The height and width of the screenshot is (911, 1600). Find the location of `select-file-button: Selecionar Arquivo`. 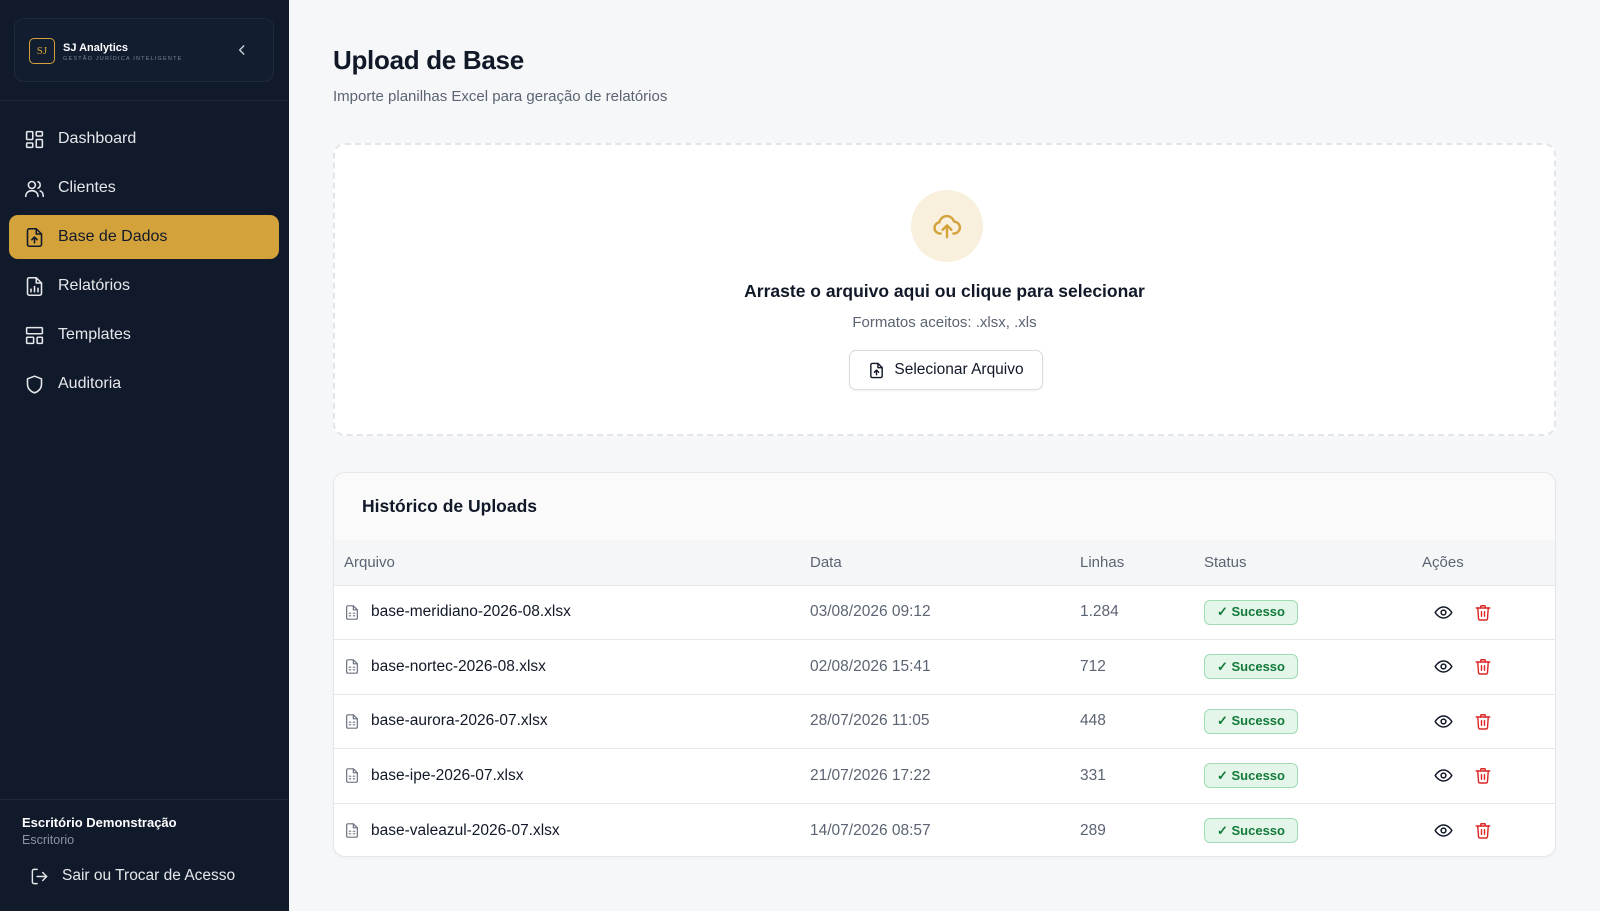

select-file-button: Selecionar Arquivo is located at coordinates (946, 370).